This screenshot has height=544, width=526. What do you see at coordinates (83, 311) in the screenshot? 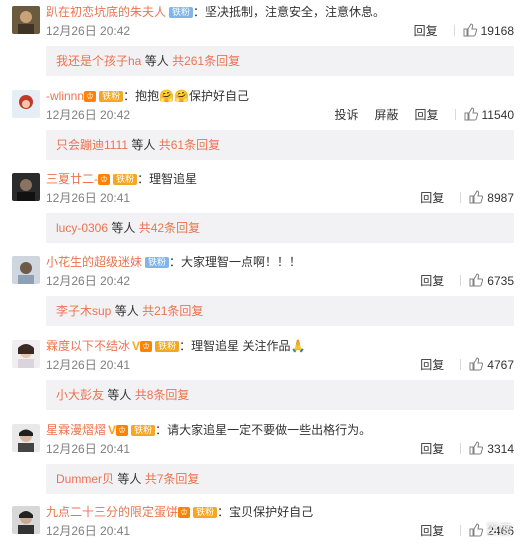
I see `reply-user: 李子木sup` at bounding box center [83, 311].